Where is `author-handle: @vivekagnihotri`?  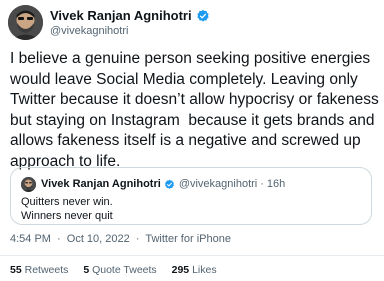
author-handle: @vivekagnihotri is located at coordinates (89, 31).